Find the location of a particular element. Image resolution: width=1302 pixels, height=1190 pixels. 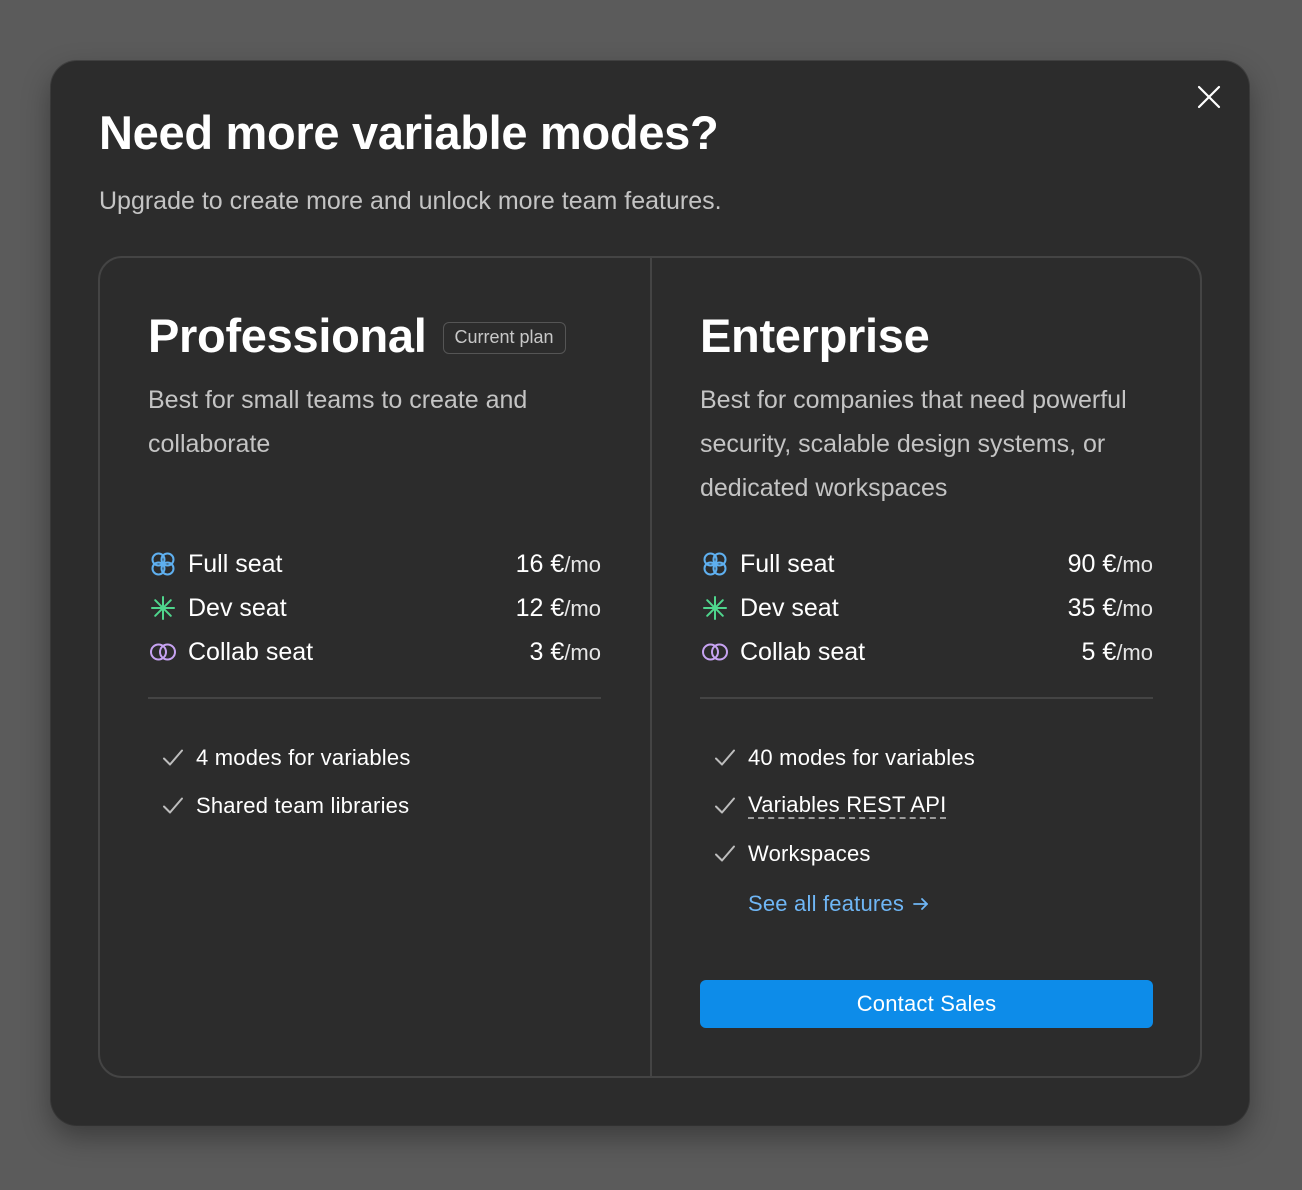

seat-price: 35 €/mo is located at coordinates (1110, 608).